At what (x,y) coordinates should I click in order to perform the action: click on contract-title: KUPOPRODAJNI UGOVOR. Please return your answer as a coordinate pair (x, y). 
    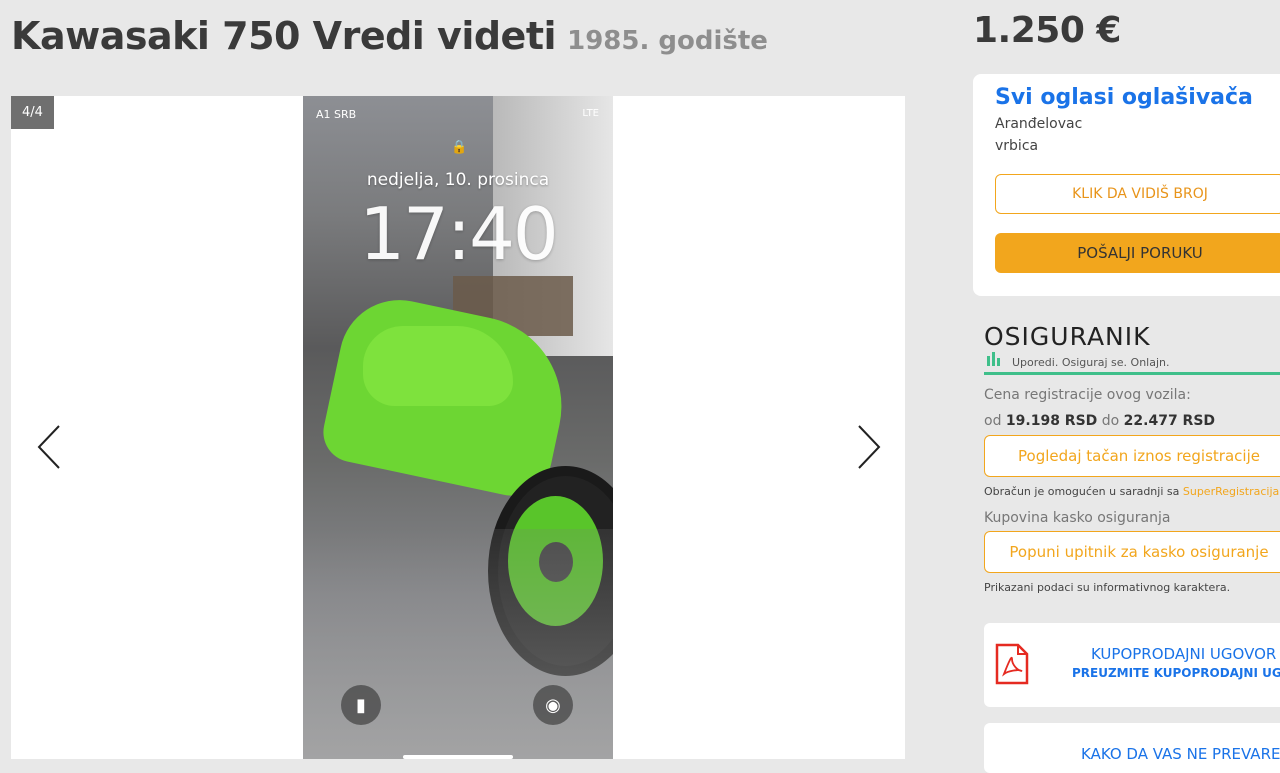
    Looking at the image, I should click on (1184, 654).